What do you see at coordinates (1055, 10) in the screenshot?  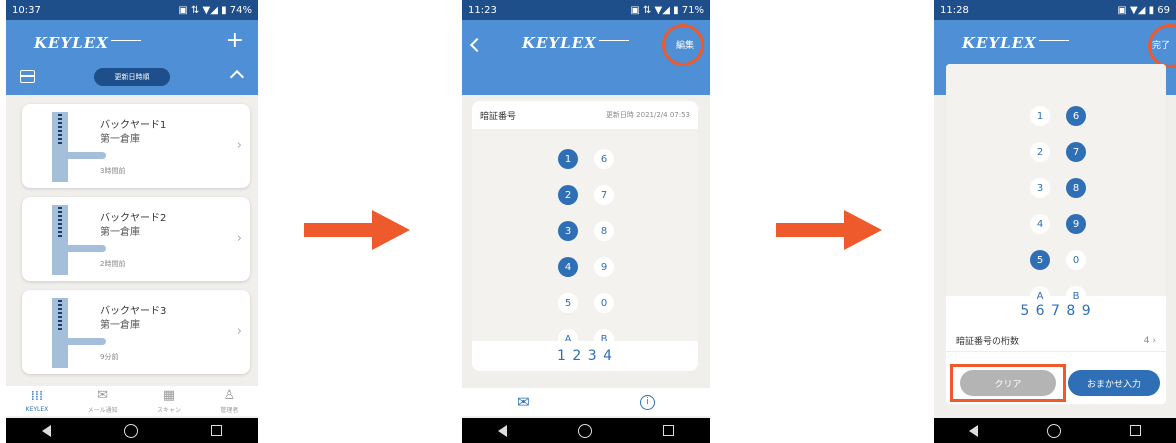 I see `status-bar: 11:28 ▣ ▼◢ ▮ 69` at bounding box center [1055, 10].